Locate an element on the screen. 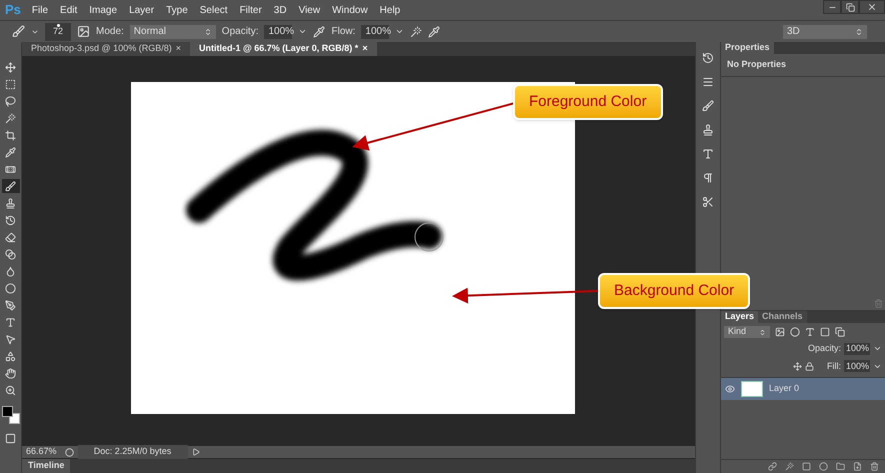 Image resolution: width=885 pixels, height=473 pixels. panel-tab: Channels is located at coordinates (782, 317).